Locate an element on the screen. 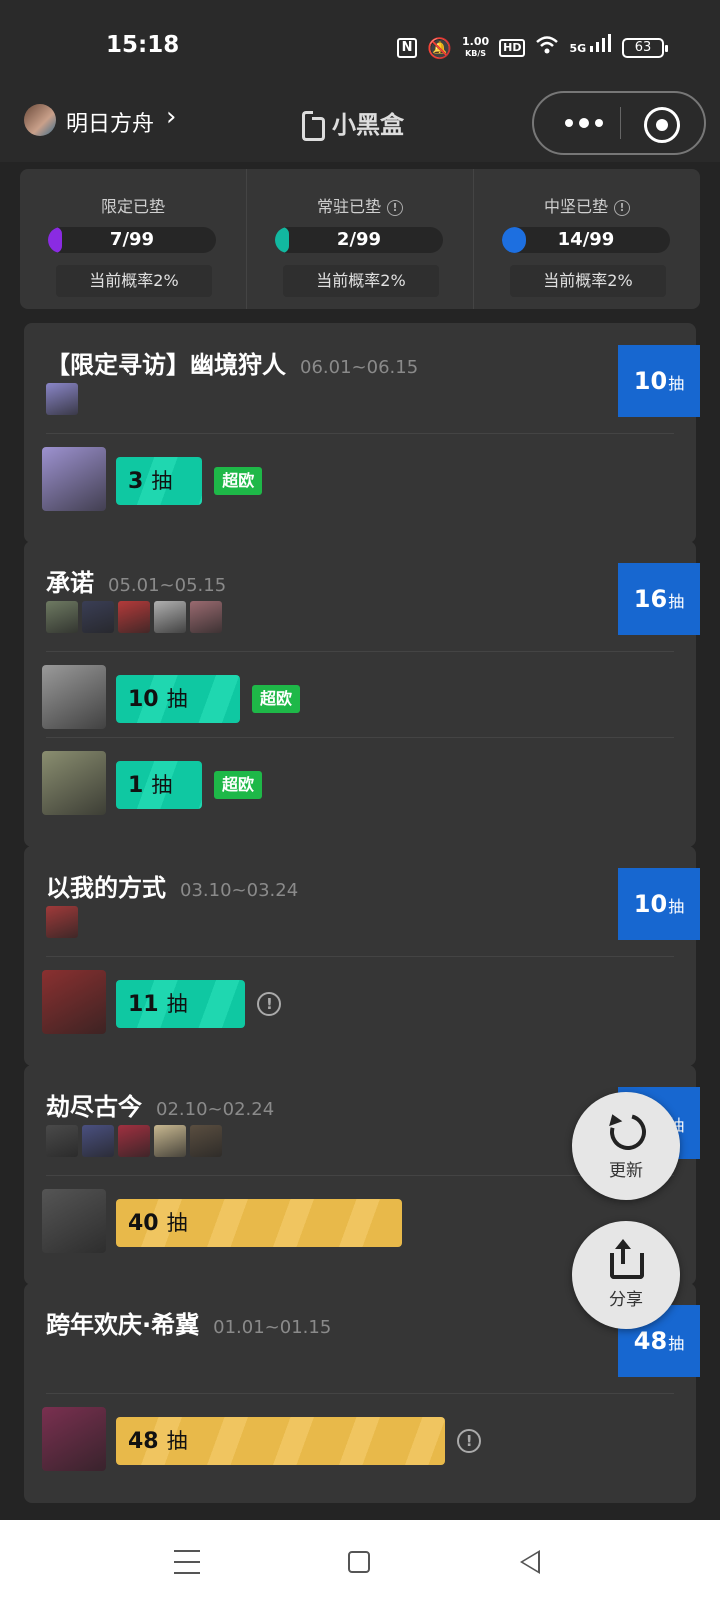 This screenshot has width=720, height=1608. pity-column: 中坚已垫! 14/99 当前概率2% is located at coordinates (586, 239).